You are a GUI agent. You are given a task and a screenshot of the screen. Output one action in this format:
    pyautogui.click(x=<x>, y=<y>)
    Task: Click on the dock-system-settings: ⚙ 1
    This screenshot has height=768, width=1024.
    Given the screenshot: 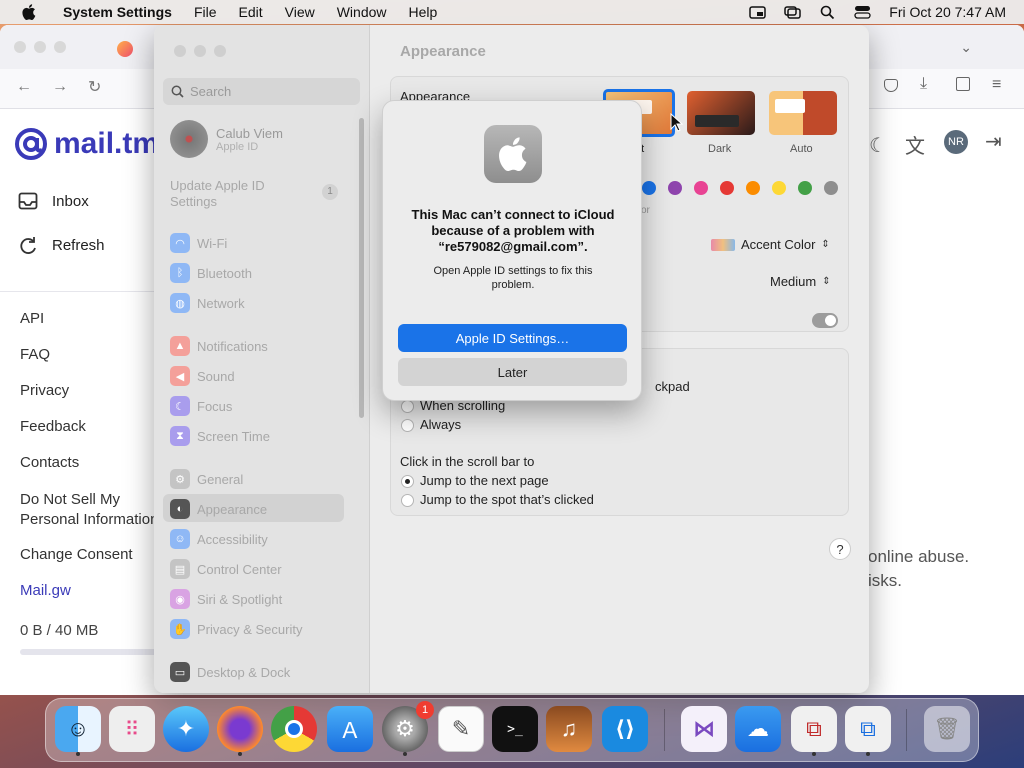 What is the action you would take?
    pyautogui.click(x=408, y=728)
    